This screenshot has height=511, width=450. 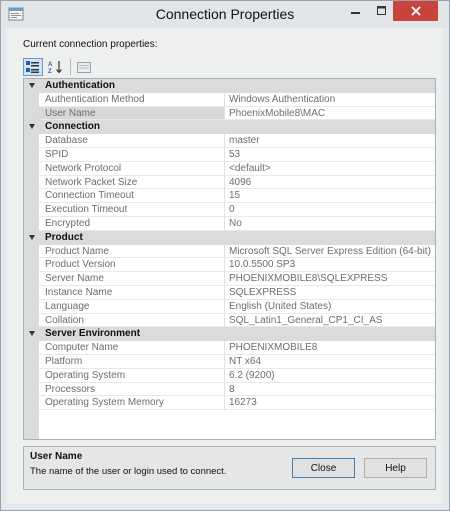 I want to click on category-label: Connection, so click(x=72, y=127).